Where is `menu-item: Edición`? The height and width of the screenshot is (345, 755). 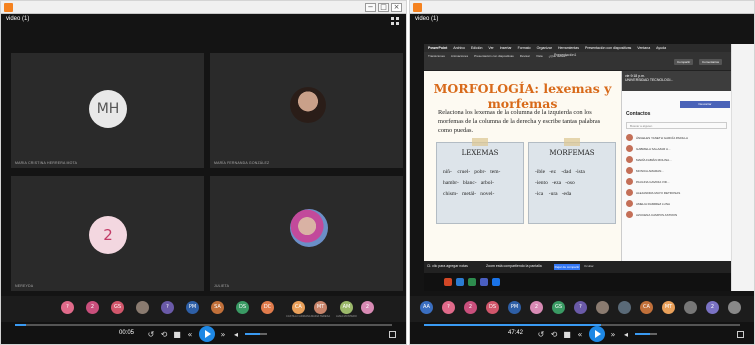 menu-item: Edición is located at coordinates (476, 48).